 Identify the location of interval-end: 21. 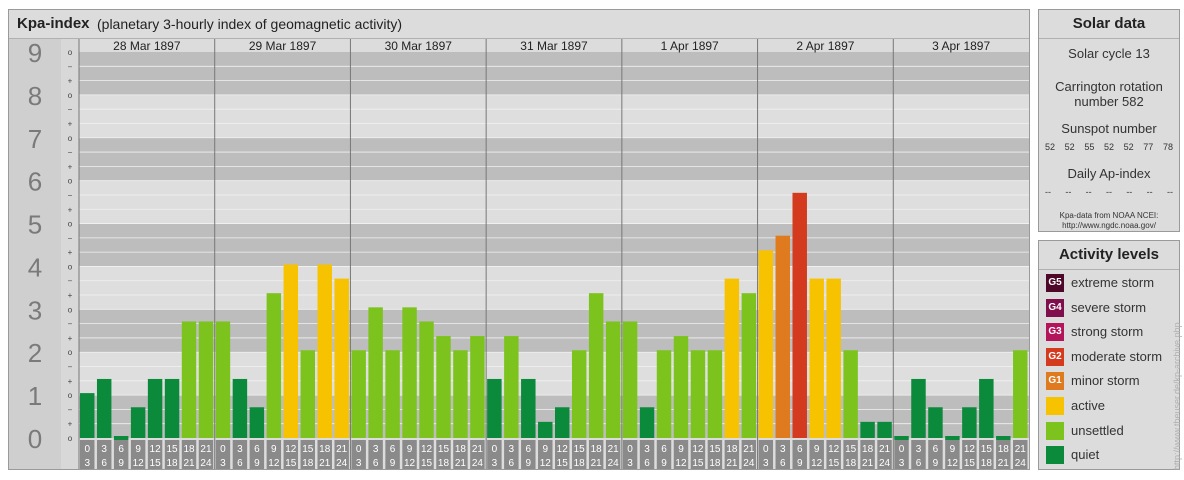
(325, 463).